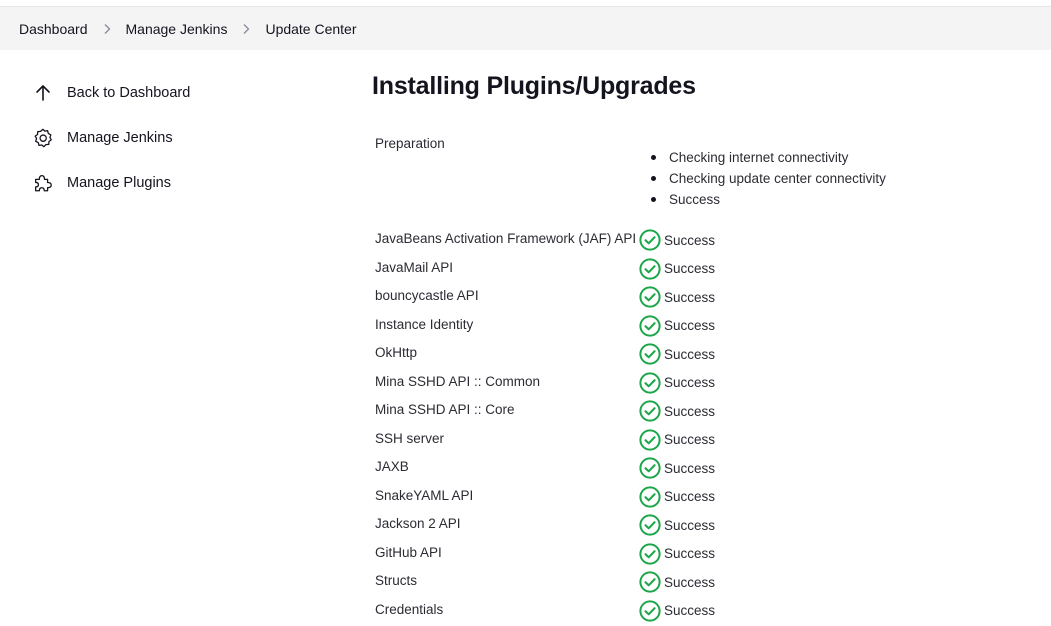  Describe the element at coordinates (505, 238) in the screenshot. I see `plugin-name: JavaBeans Activation Framework (JAF) API` at that location.